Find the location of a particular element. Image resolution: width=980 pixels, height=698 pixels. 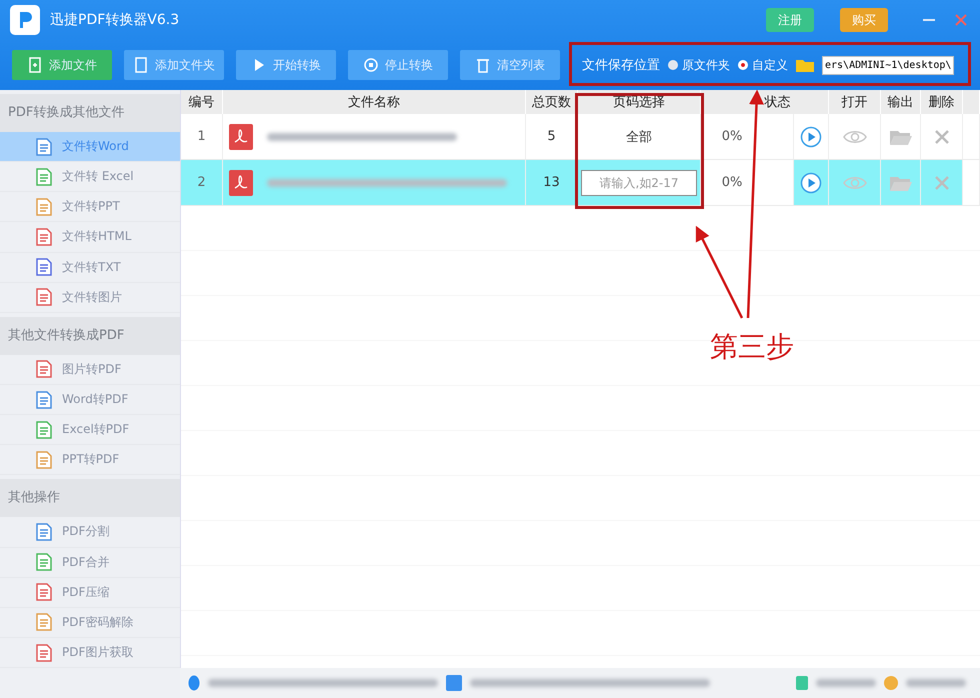

column-header: 总页数 is located at coordinates (552, 102).